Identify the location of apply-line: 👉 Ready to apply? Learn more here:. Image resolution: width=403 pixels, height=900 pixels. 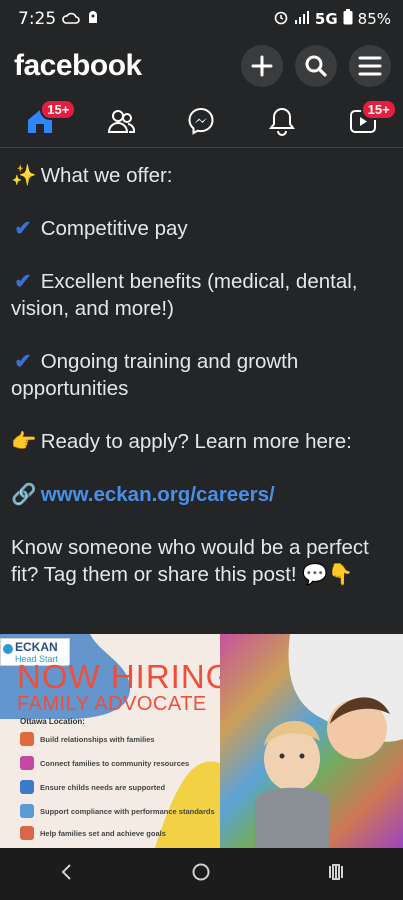
(202, 441).